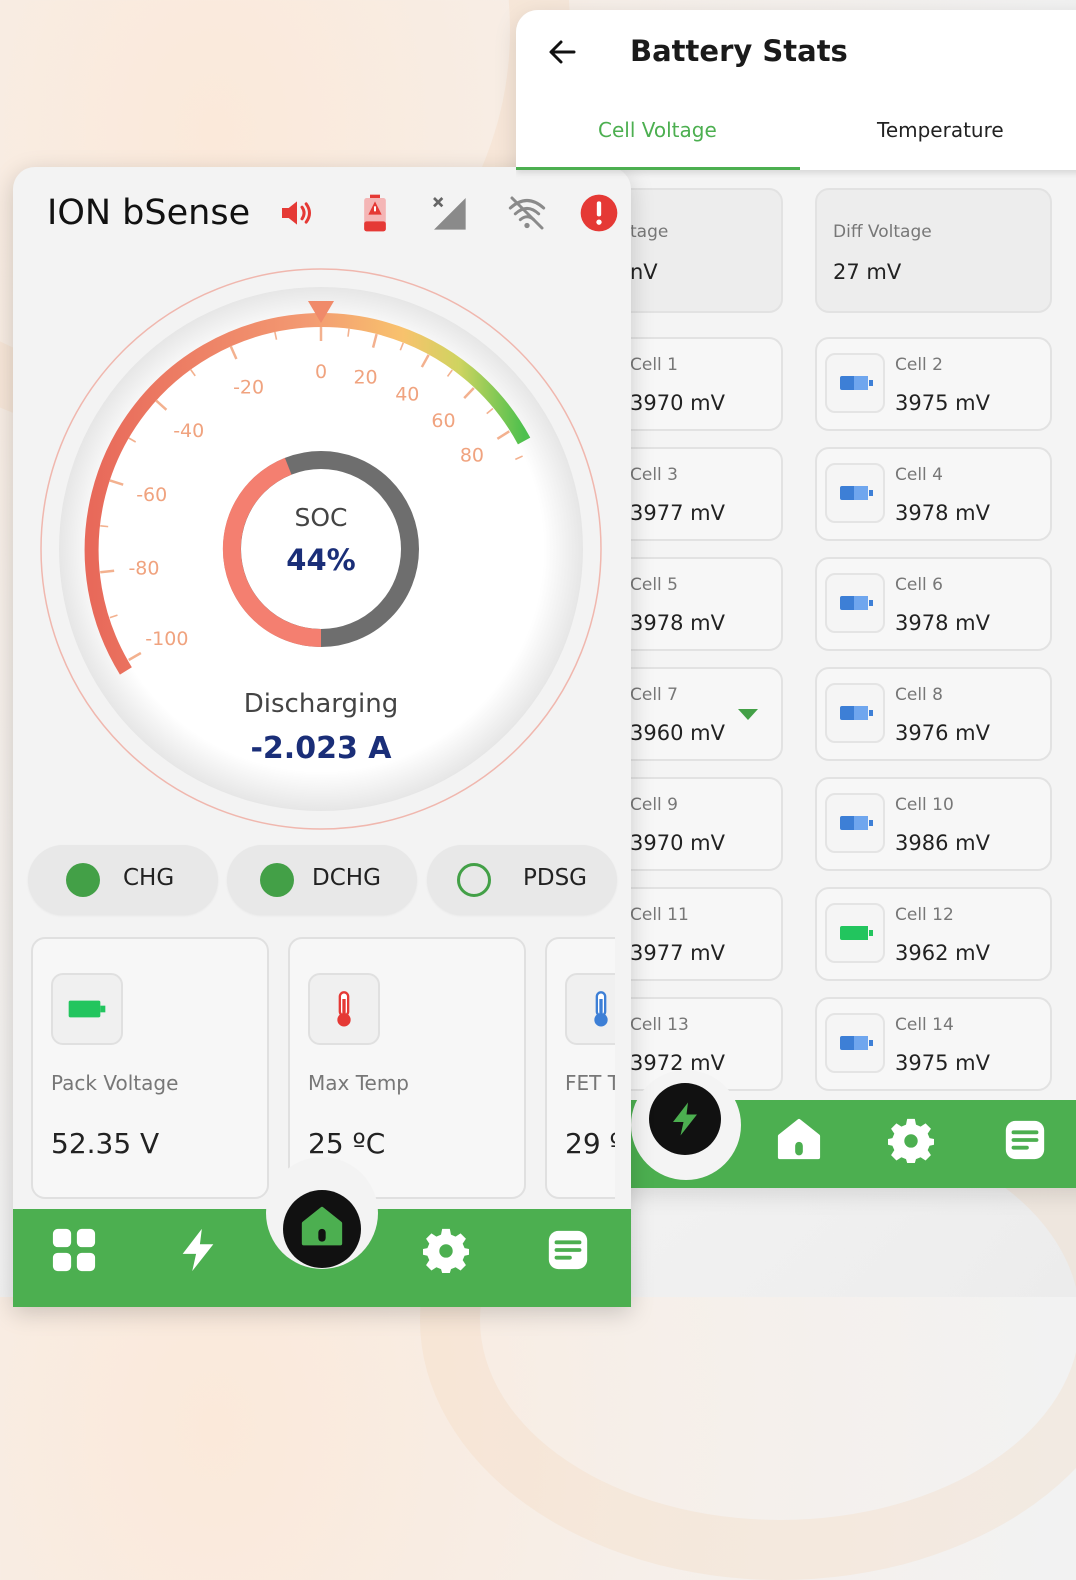 This screenshot has width=1076, height=1580. What do you see at coordinates (555, 878) in the screenshot?
I see `chip-label: PDSG` at bounding box center [555, 878].